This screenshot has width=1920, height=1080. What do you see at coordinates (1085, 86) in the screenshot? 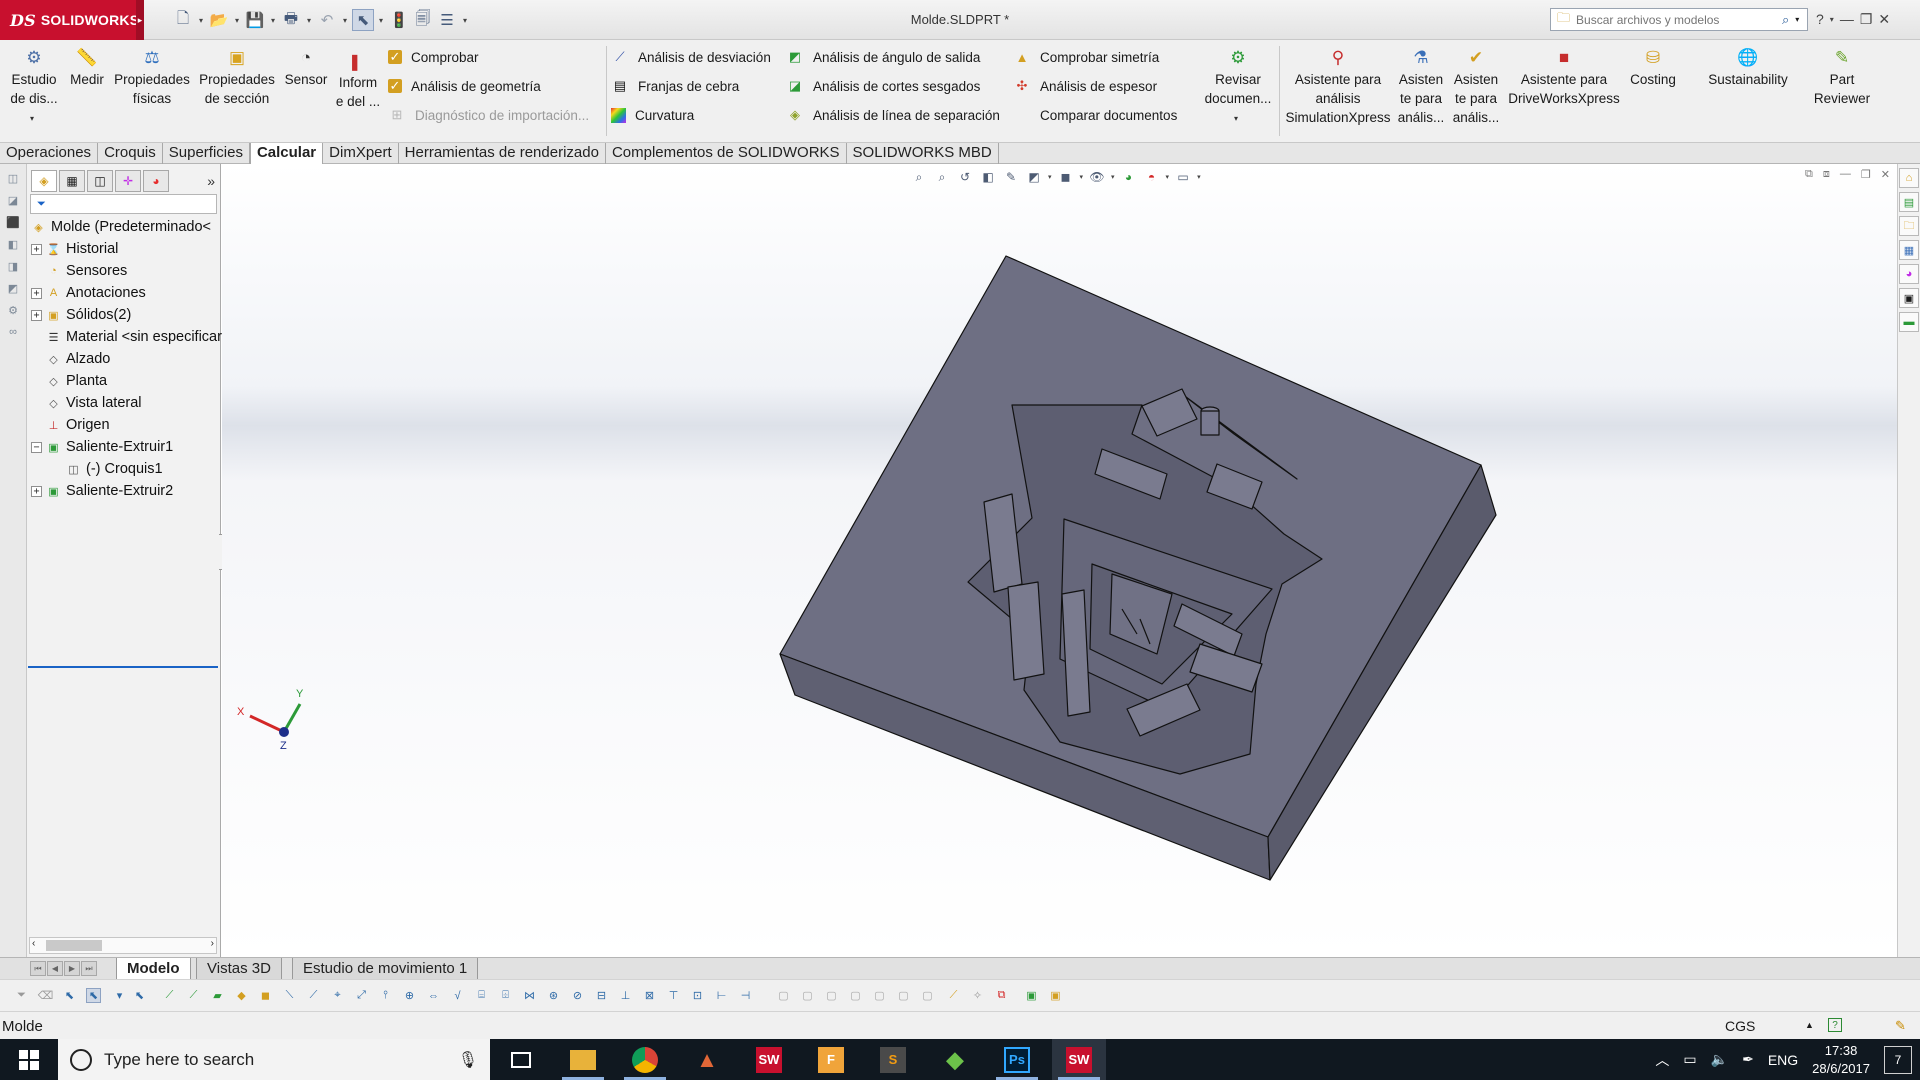
I see `thickness-analysis-button: ✣ Análisis de espesor` at bounding box center [1085, 86].